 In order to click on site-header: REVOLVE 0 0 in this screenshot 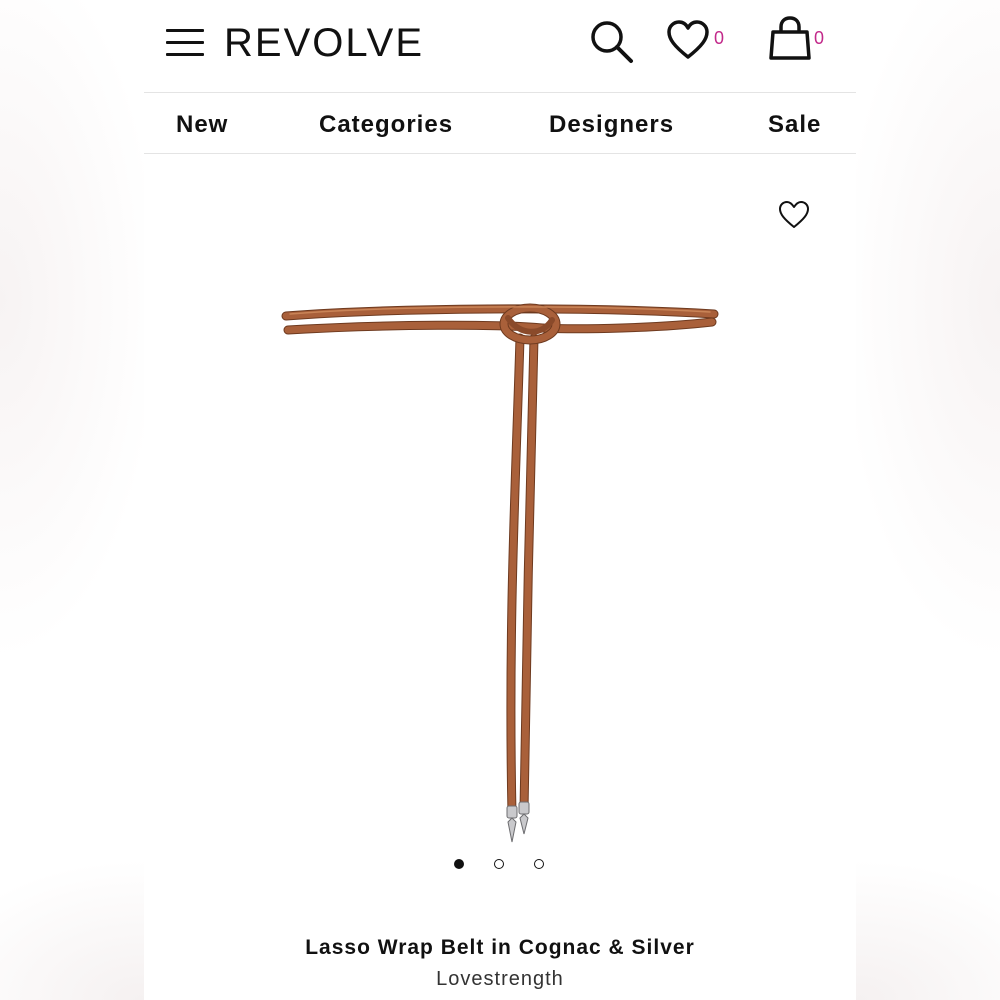, I will do `click(500, 46)`.